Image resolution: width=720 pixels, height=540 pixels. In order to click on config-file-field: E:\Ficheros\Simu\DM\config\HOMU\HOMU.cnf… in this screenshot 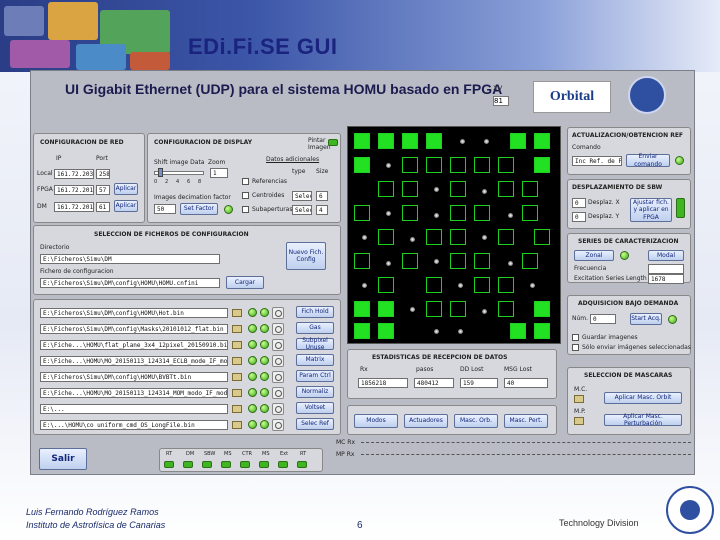, I will do `click(130, 283)`.